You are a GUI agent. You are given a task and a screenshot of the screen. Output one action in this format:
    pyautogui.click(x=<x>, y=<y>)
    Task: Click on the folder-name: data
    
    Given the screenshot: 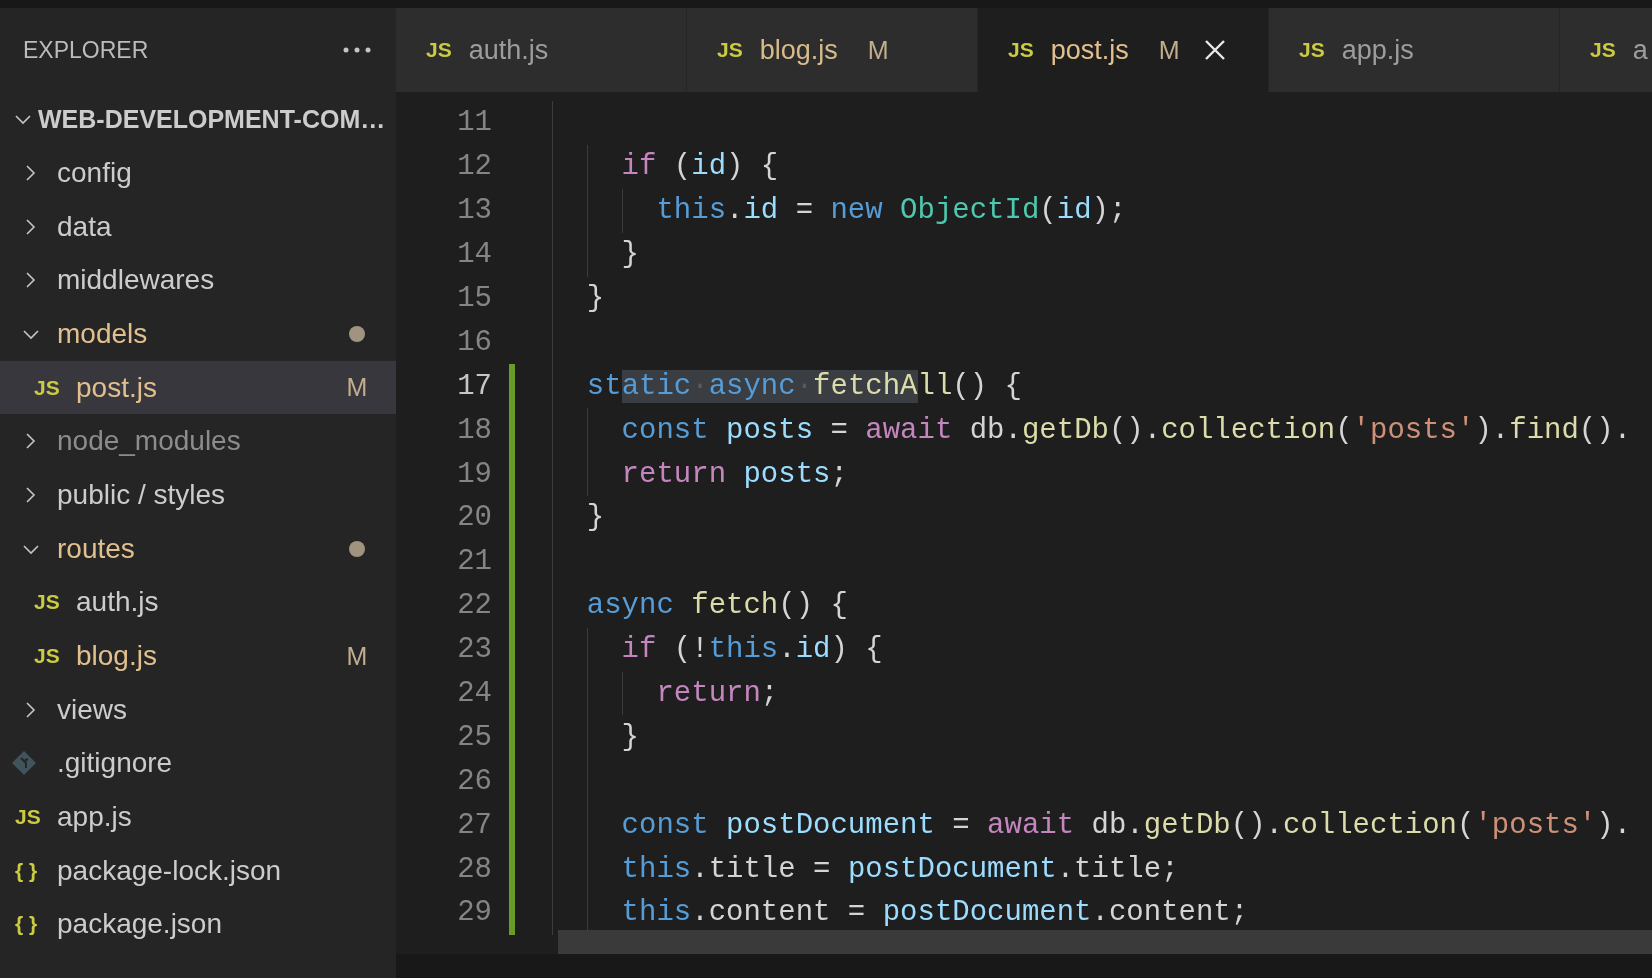 What is the action you would take?
    pyautogui.click(x=213, y=226)
    